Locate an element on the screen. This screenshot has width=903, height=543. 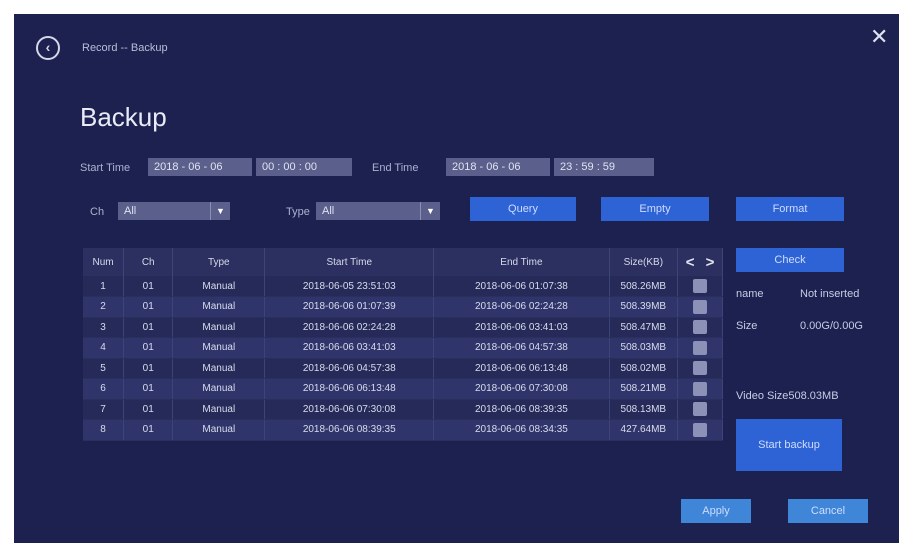
start-time-label: Start Time is located at coordinates (105, 168).